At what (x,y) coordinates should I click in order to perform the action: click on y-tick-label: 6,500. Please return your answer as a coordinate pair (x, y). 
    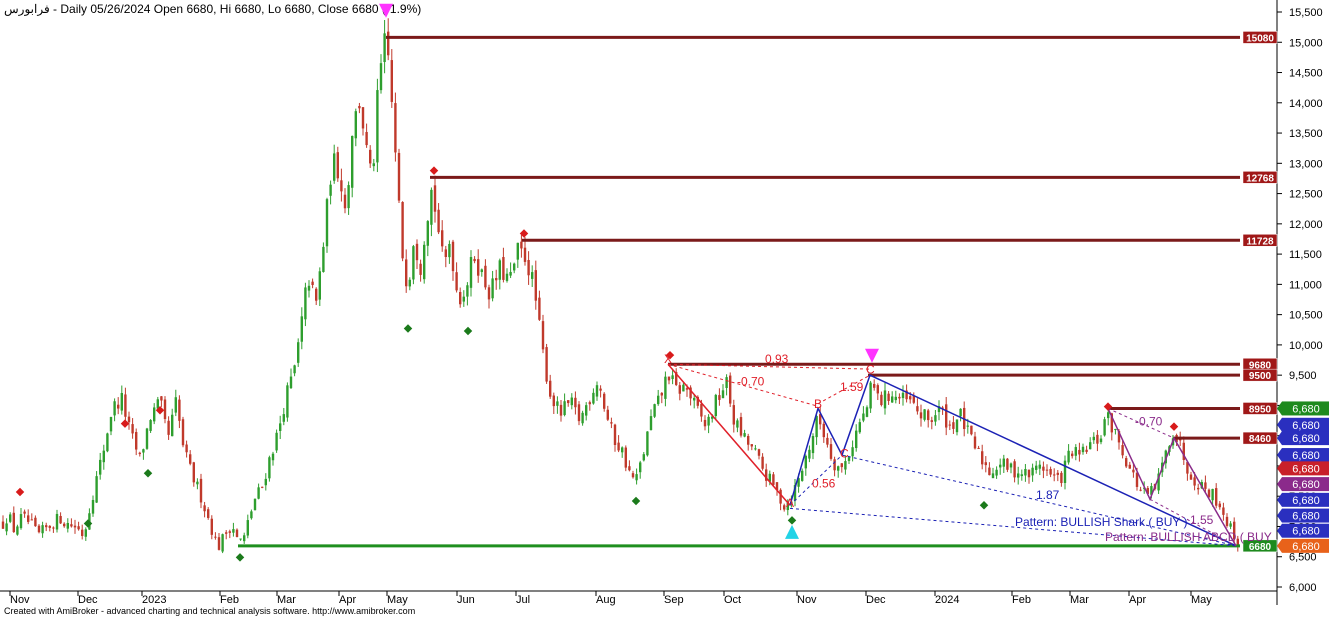
    Looking at the image, I should click on (1303, 558).